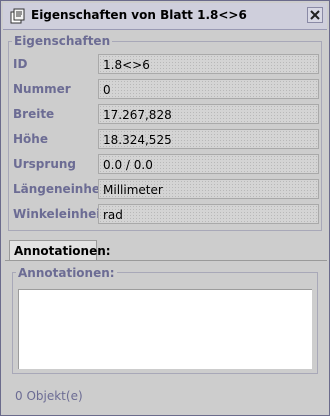 This screenshot has height=416, width=330. What do you see at coordinates (62, 41) in the screenshot?
I see `properties-group-title: Eigenschaften` at bounding box center [62, 41].